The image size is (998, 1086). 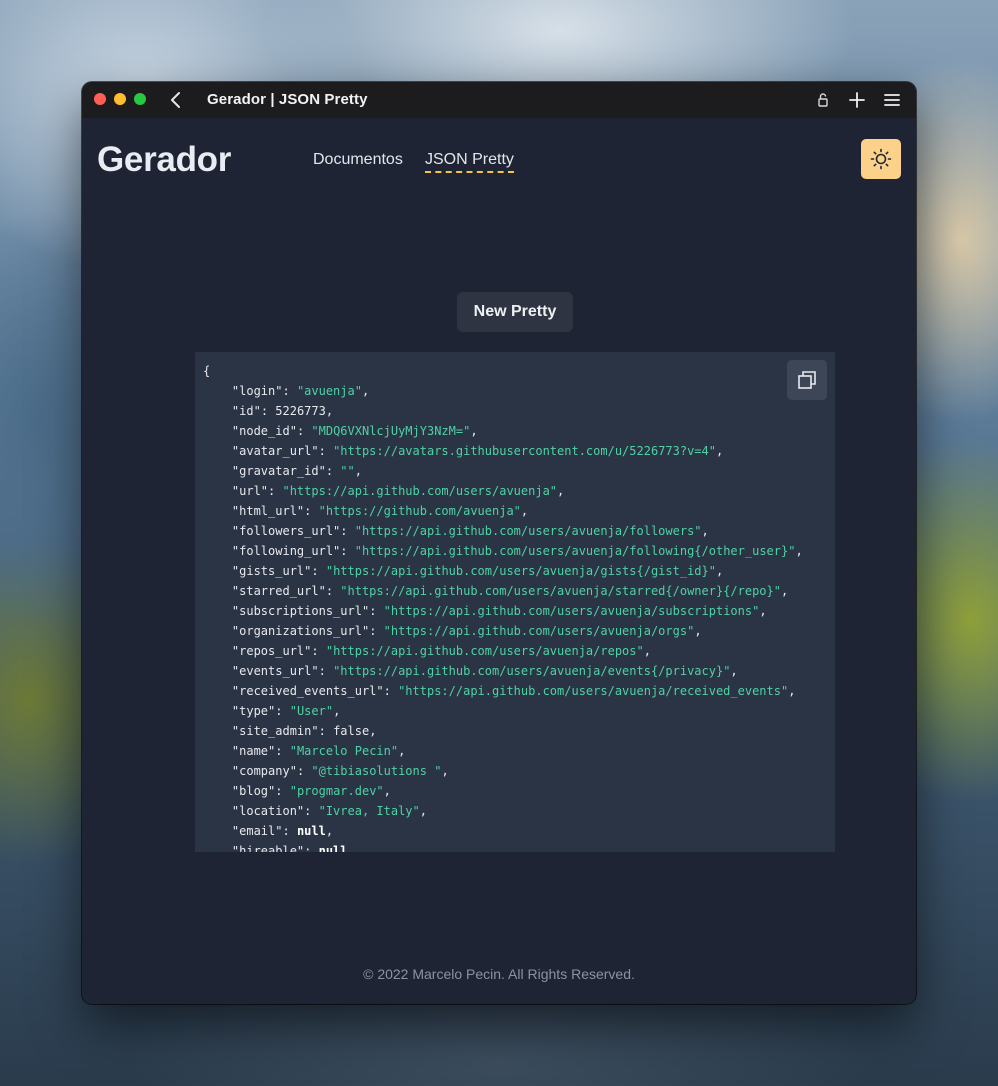 What do you see at coordinates (300, 631) in the screenshot?
I see `json-key: "organizations_url"` at bounding box center [300, 631].